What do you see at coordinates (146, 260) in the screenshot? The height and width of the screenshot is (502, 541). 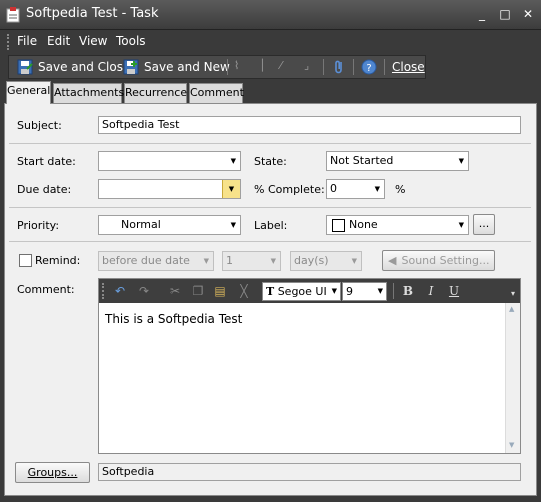 I see `remind-when-value: before due date` at bounding box center [146, 260].